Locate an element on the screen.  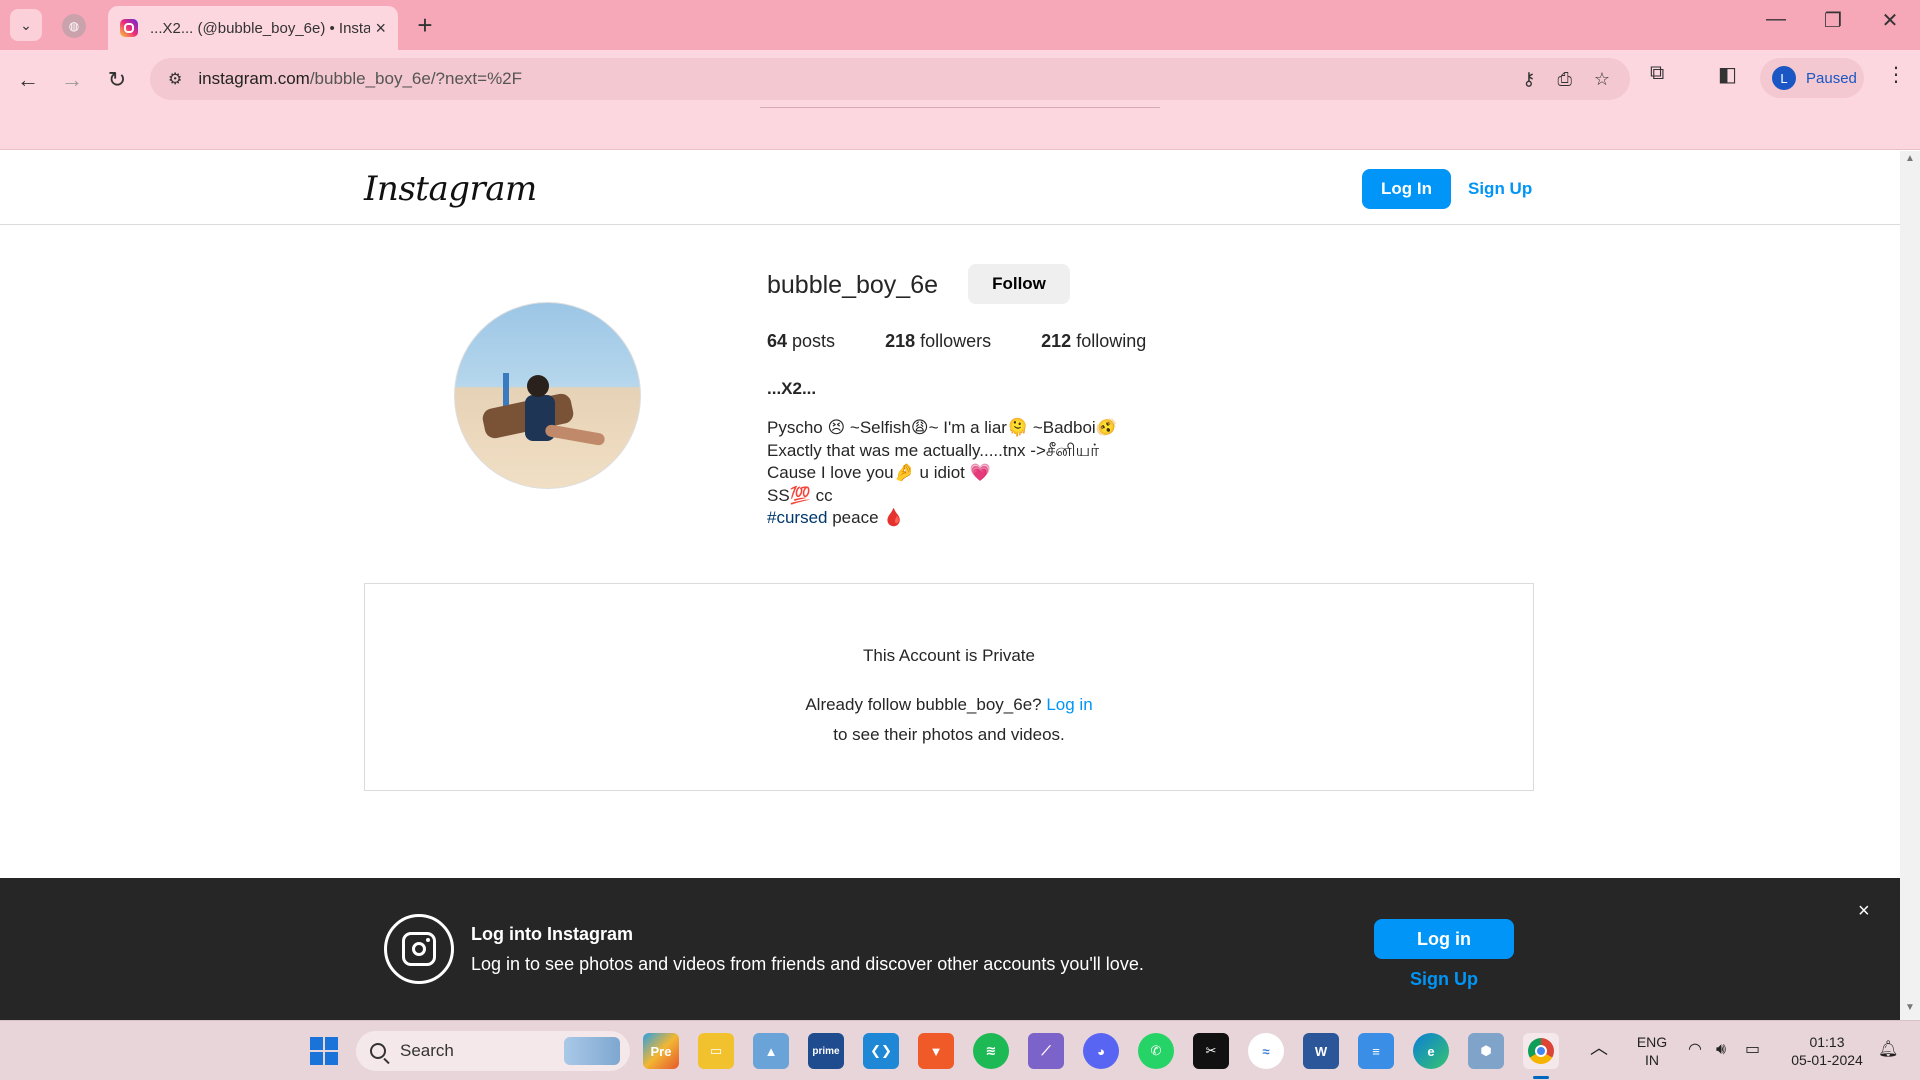
capcut-icon: ✂ is located at coordinates (1211, 1051).